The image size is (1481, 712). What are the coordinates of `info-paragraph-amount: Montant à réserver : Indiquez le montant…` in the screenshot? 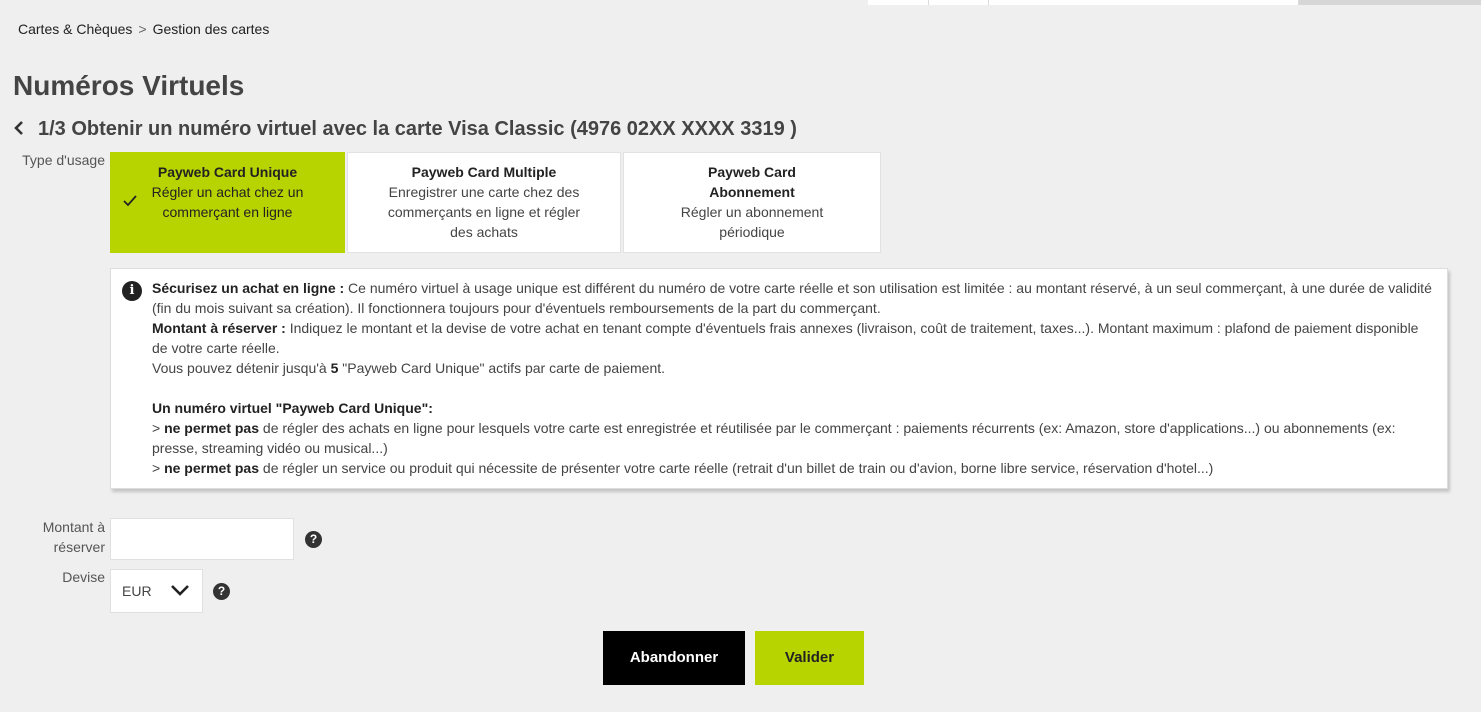 It's located at (785, 338).